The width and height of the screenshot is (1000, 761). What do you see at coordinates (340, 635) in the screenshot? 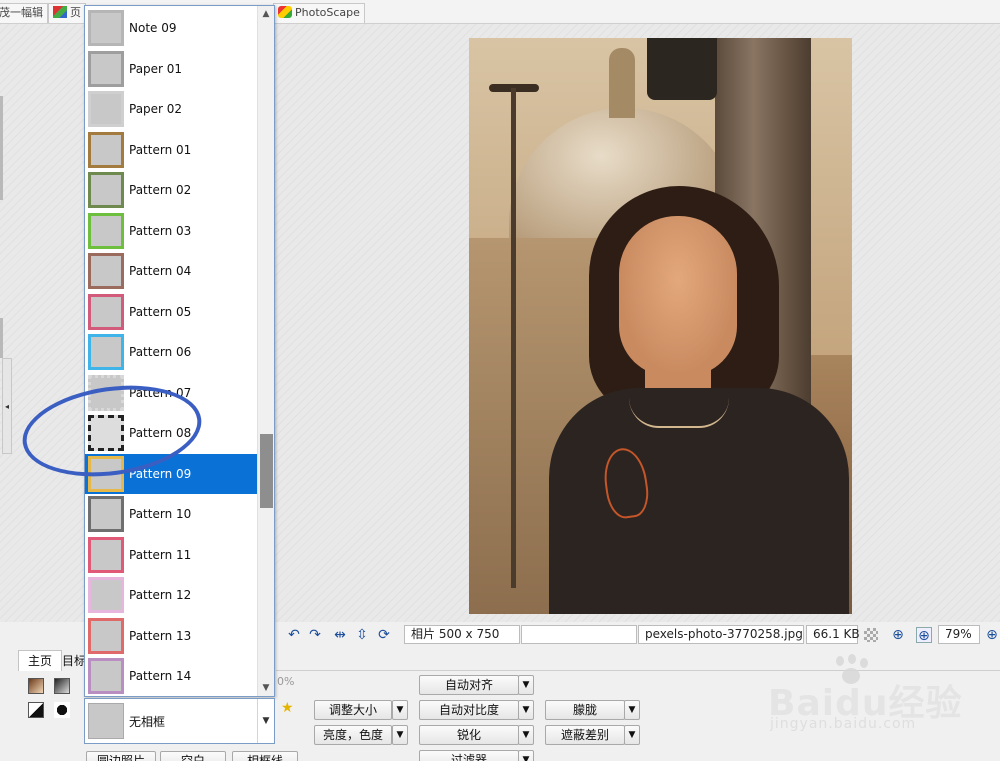
I see `flip-horizontal-icon: ⇹` at bounding box center [340, 635].